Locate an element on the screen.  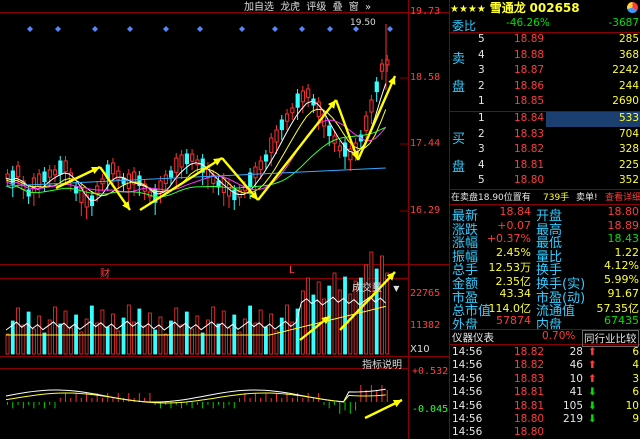
volume-selector: 成交量 ▼ is located at coordinates (375, 286).